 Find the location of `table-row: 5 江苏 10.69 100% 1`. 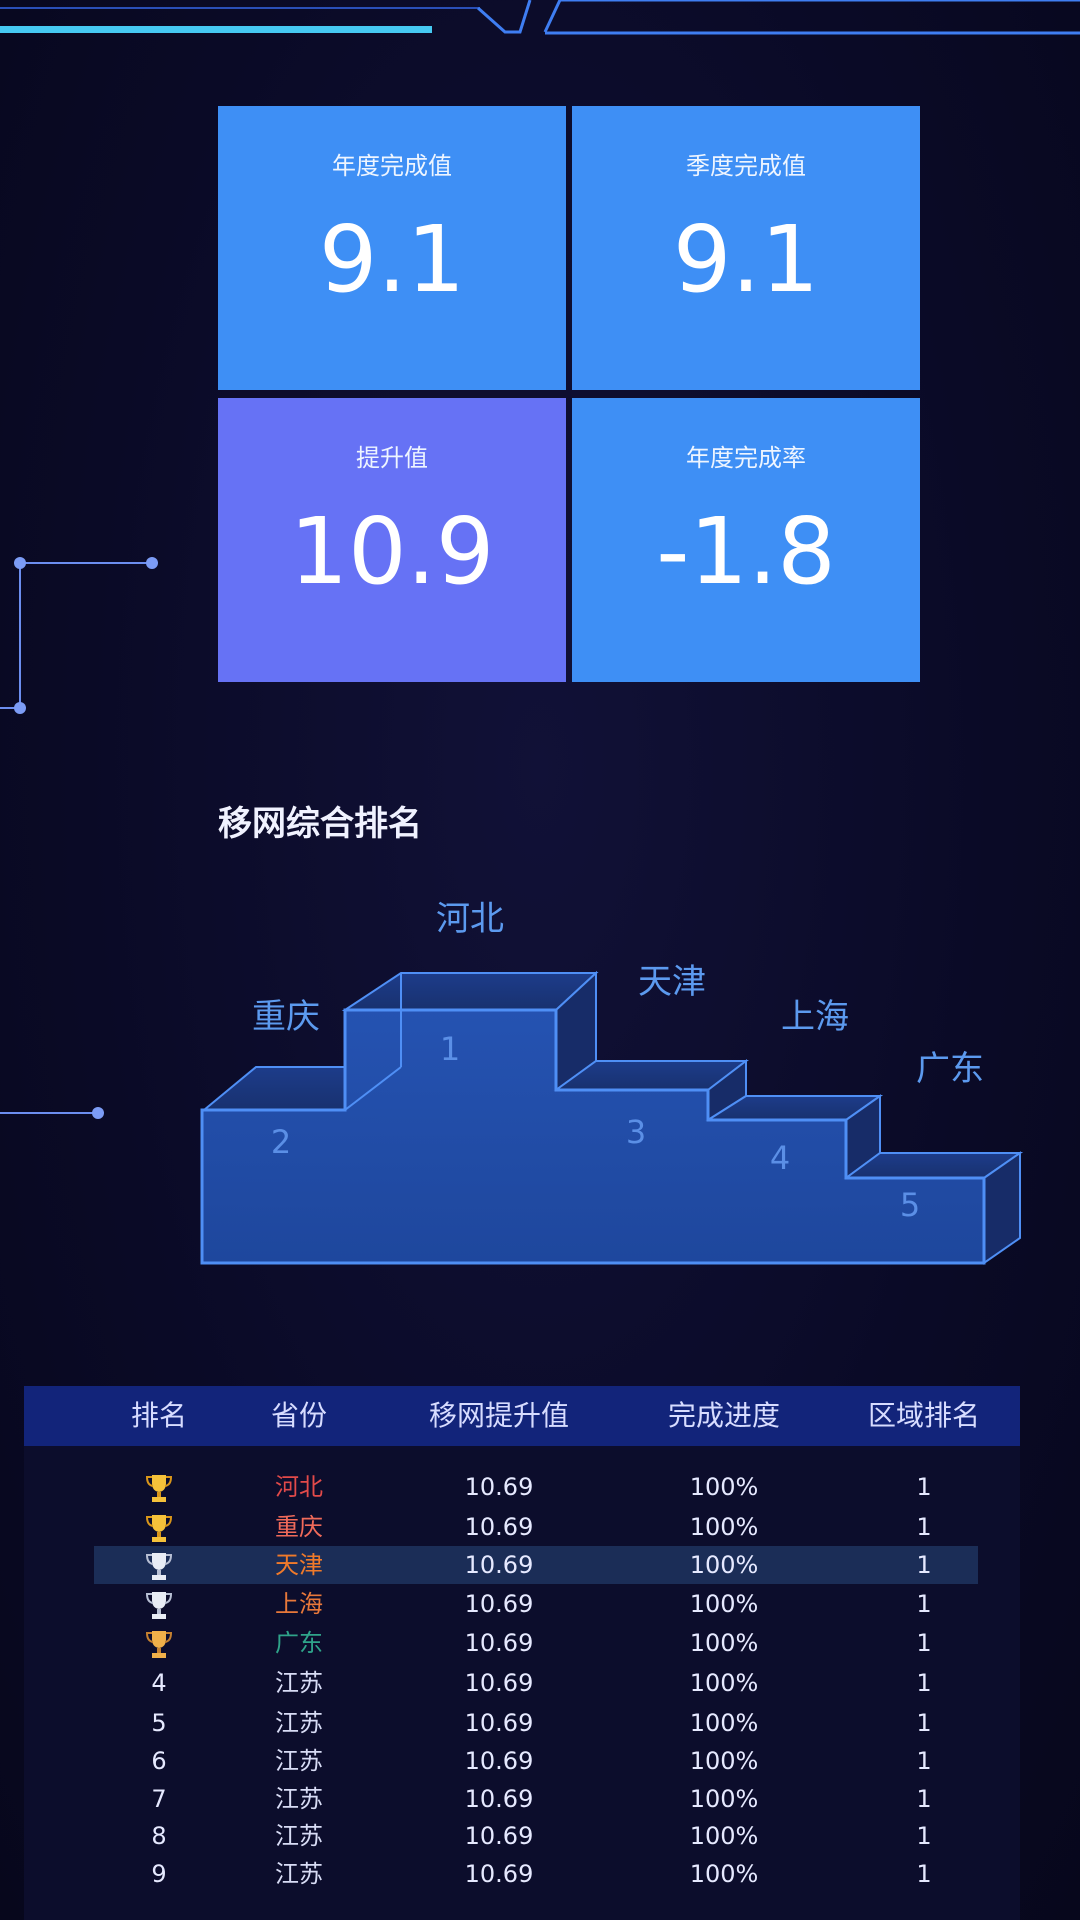

table-row: 5 江苏 10.69 100% 1 is located at coordinates (522, 1723).